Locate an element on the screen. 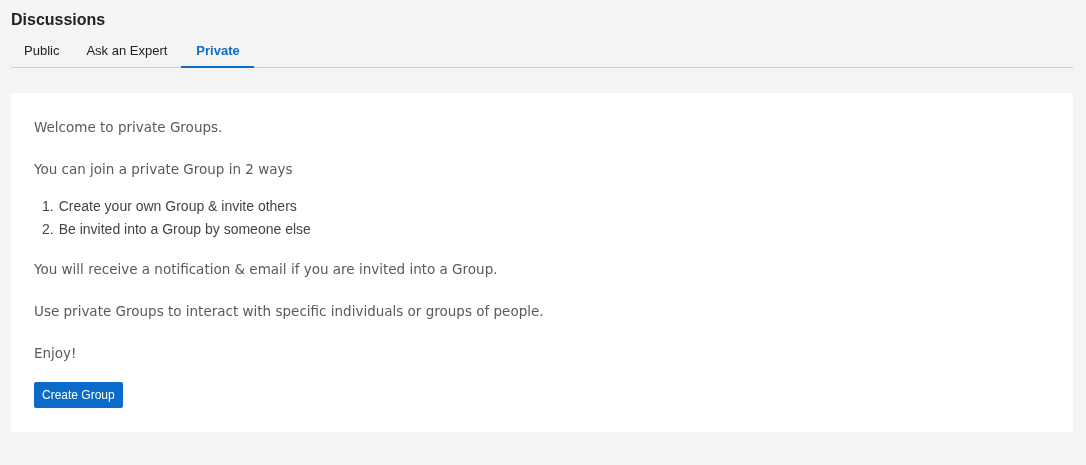  list-item-text: Be invited into a Group by someone else is located at coordinates (184, 229).